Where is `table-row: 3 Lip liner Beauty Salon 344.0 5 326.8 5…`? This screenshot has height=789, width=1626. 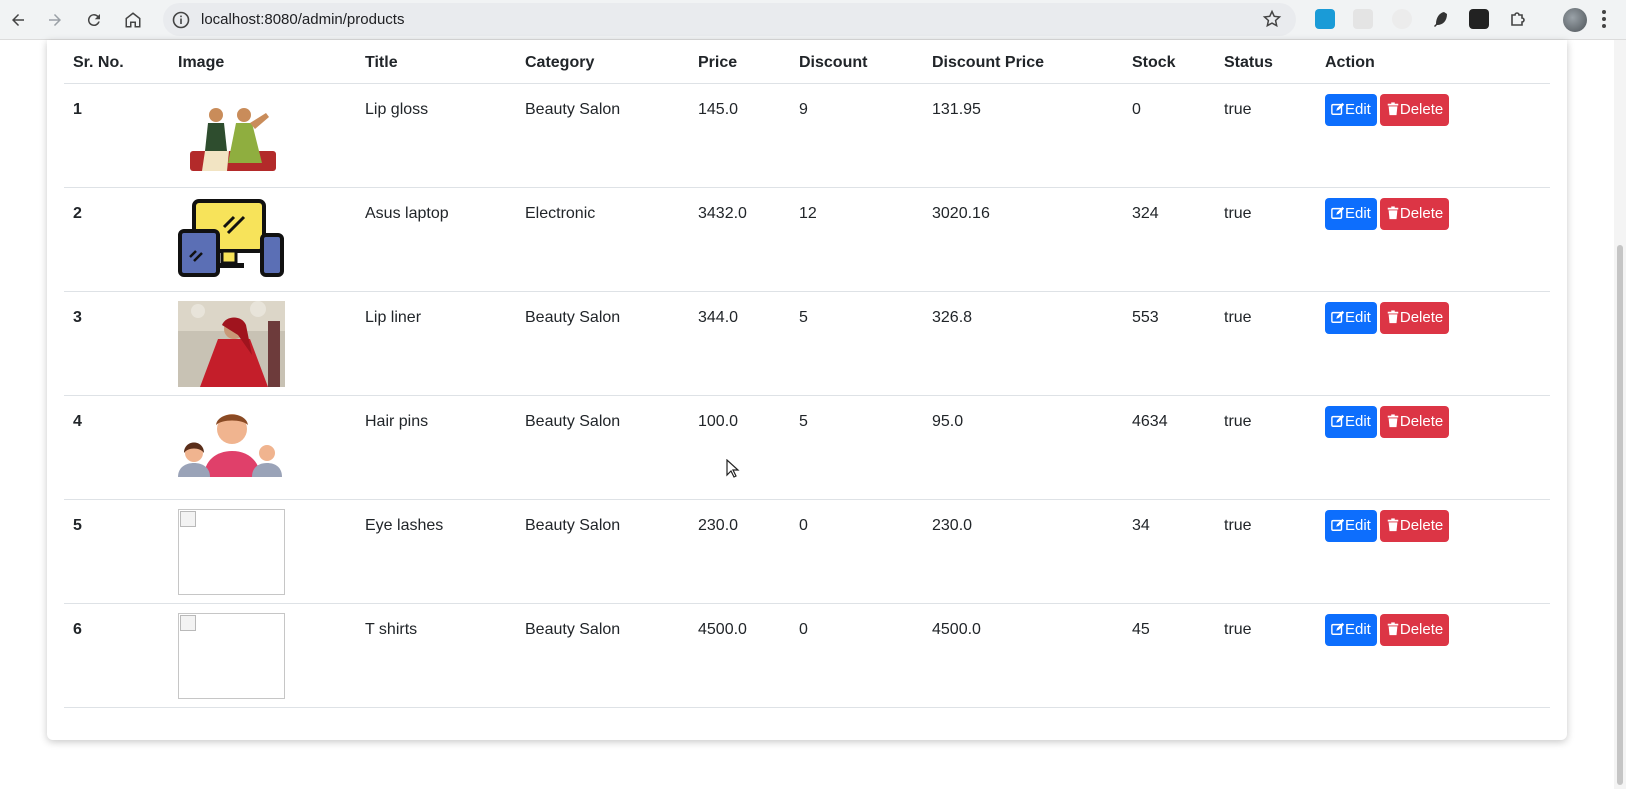
table-row: 3 Lip liner Beauty Salon 344.0 5 326.8 5… is located at coordinates (807, 343).